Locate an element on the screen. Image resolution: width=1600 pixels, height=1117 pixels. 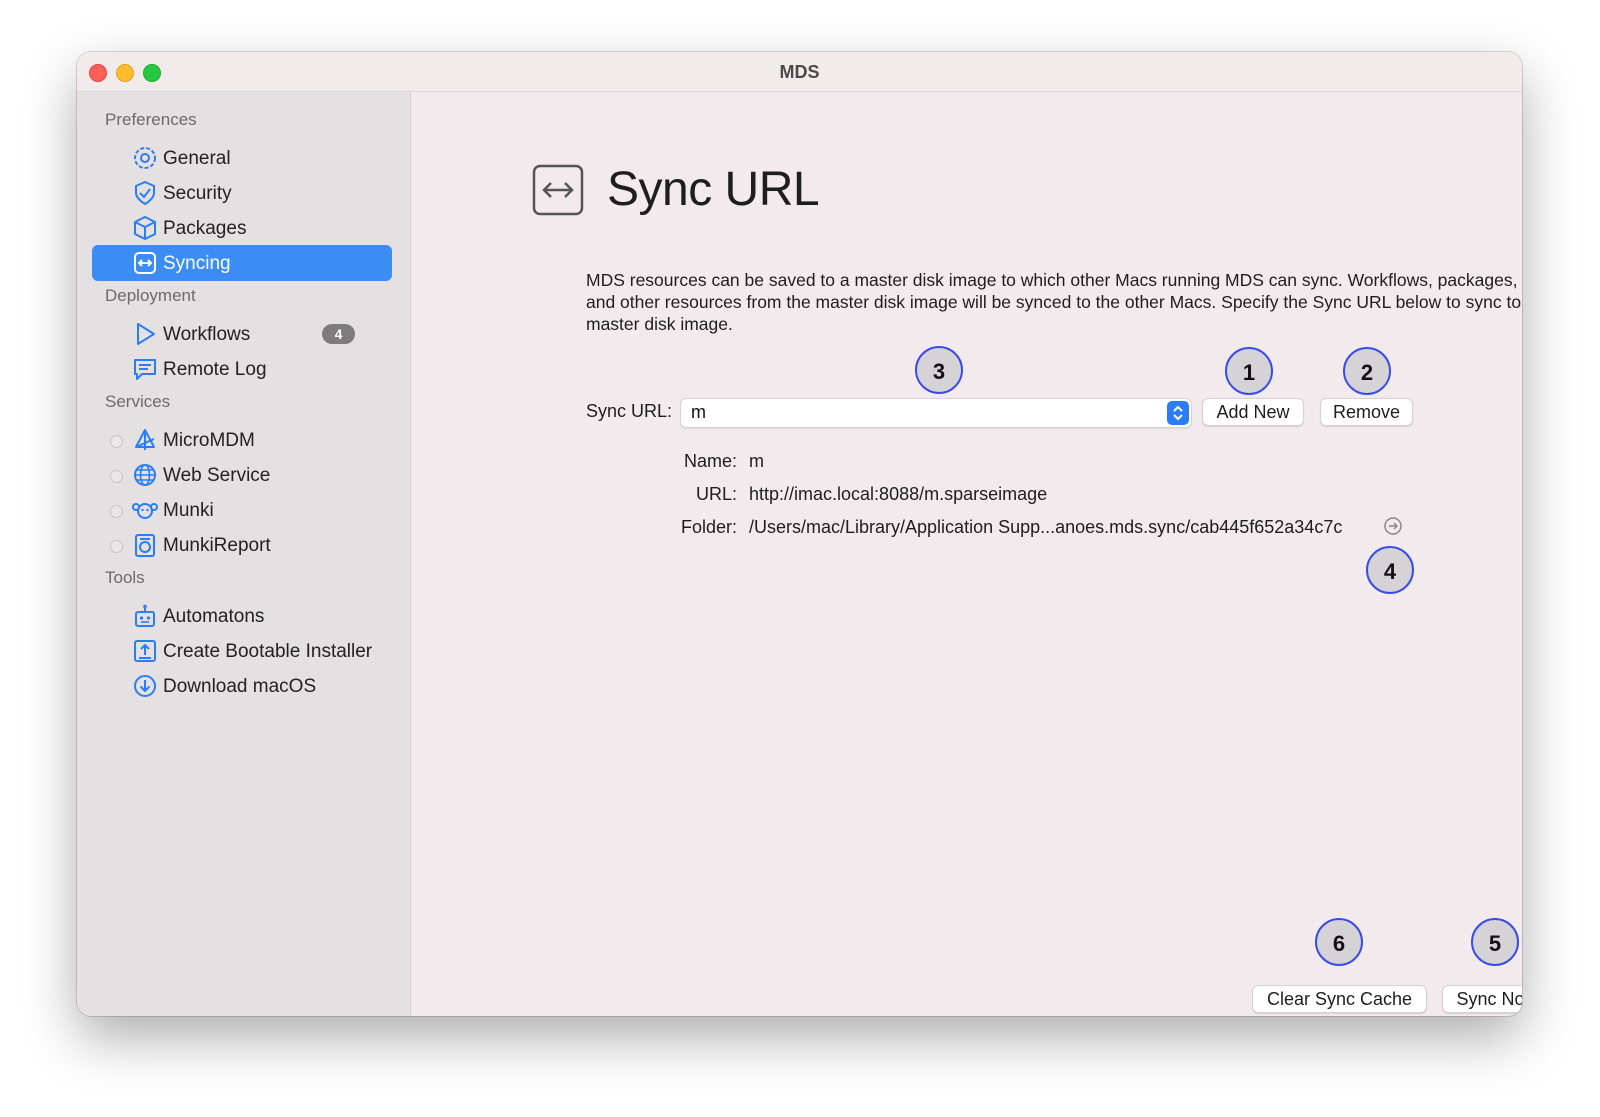
sidebar-item-munkireport: MunkiReport is located at coordinates (242, 545).